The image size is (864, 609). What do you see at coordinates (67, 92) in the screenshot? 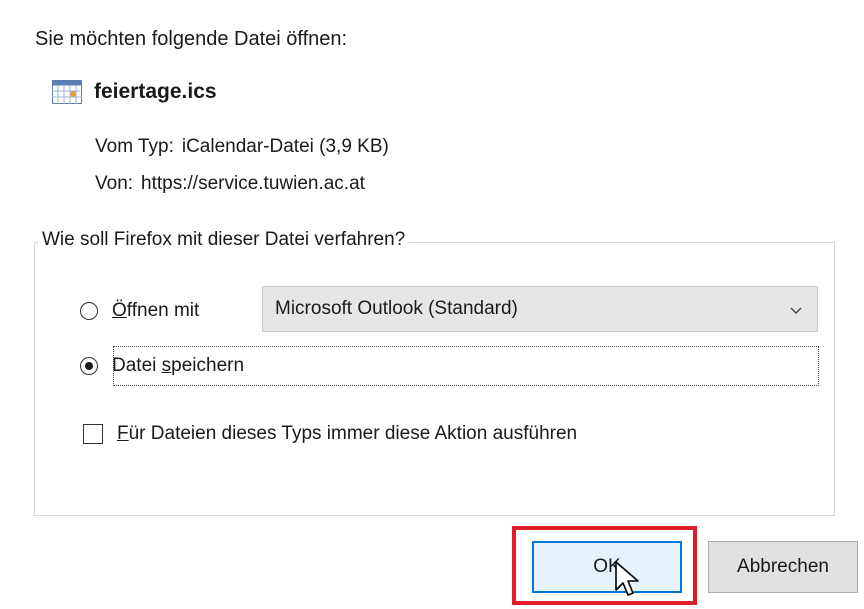
I see `calendar-icon` at bounding box center [67, 92].